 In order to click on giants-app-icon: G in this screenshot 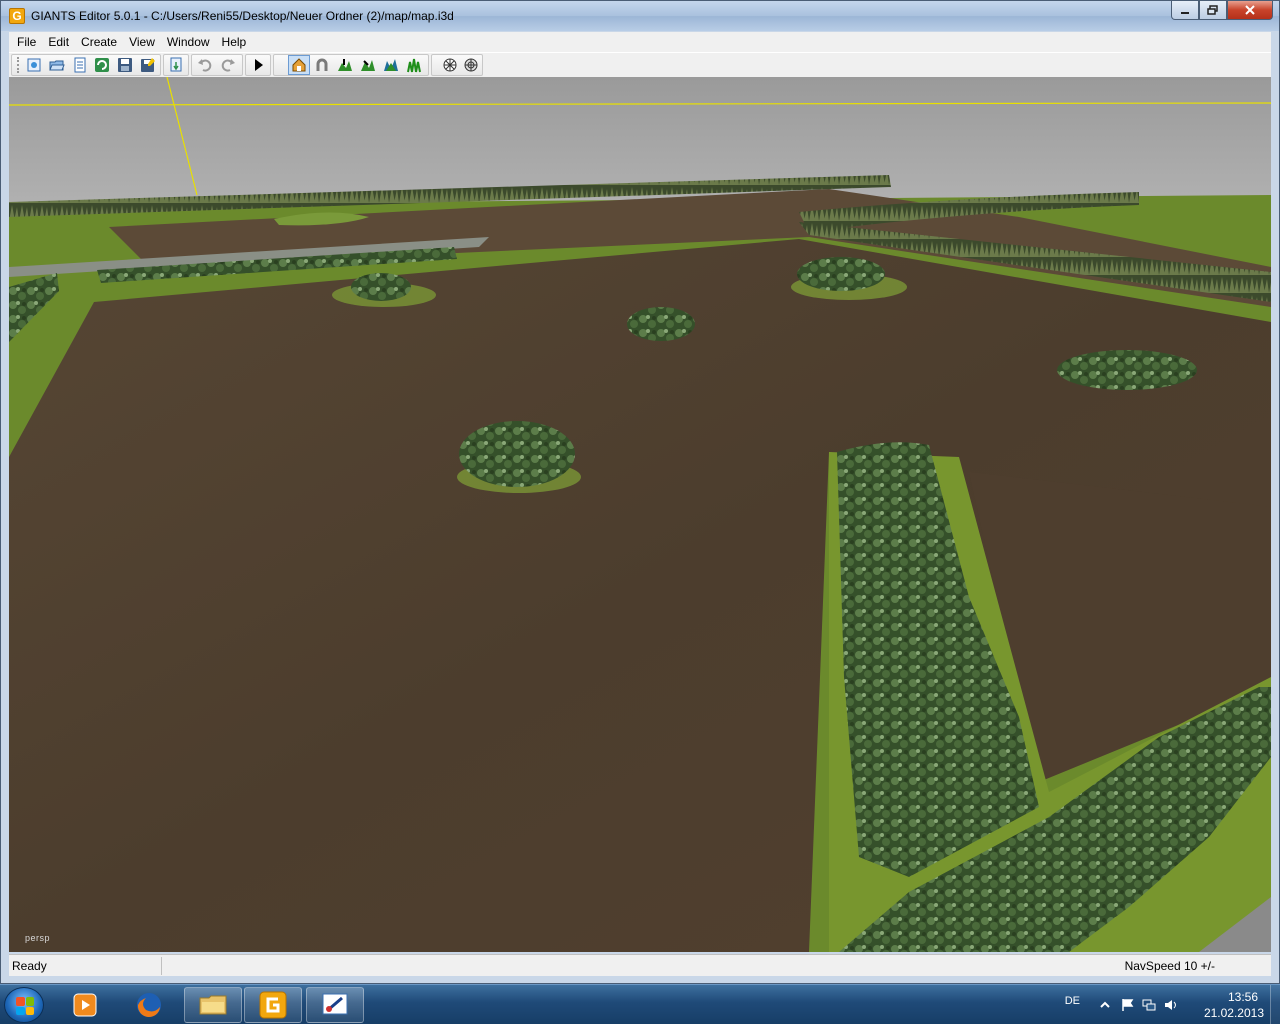, I will do `click(17, 16)`.